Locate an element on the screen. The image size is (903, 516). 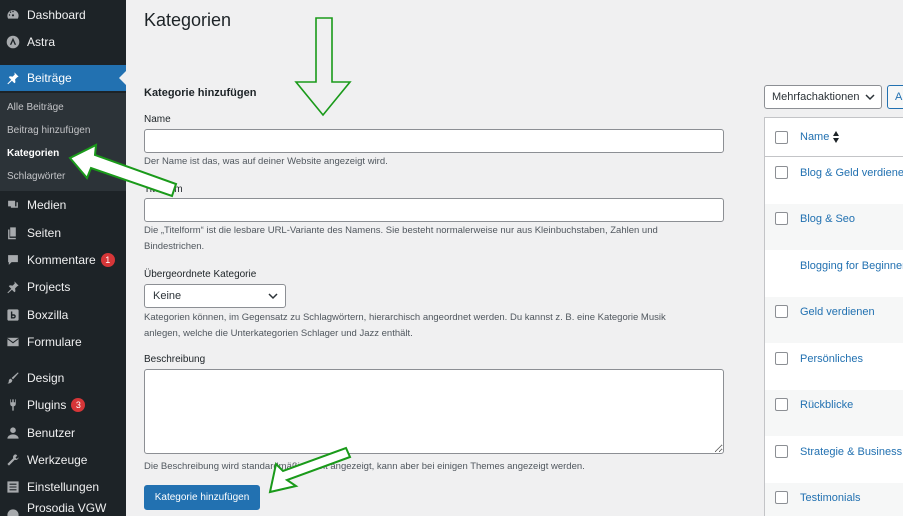
submenu-tags: Schlagwörter is located at coordinates (36, 176).